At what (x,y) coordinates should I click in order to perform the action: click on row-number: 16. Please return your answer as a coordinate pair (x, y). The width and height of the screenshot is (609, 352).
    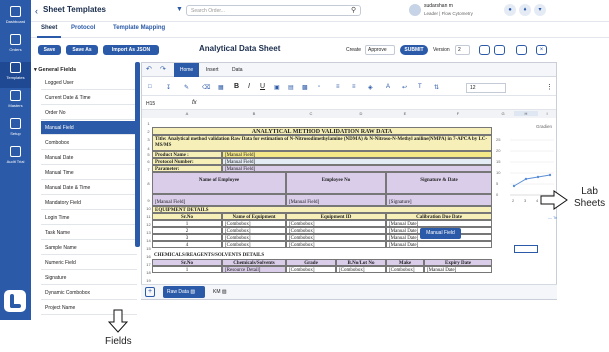
    Looking at the image, I should click on (148, 256).